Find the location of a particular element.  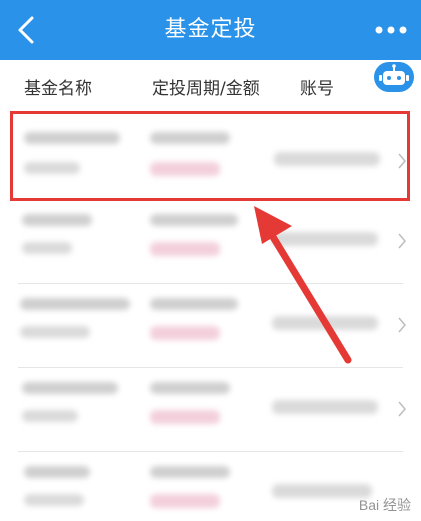

watermark: Bai 经验 is located at coordinates (384, 505).